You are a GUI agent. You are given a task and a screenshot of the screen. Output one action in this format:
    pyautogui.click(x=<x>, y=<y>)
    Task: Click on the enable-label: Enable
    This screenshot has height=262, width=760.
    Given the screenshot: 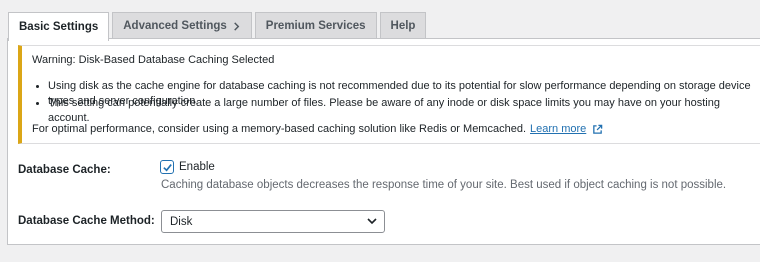 What is the action you would take?
    pyautogui.click(x=197, y=167)
    